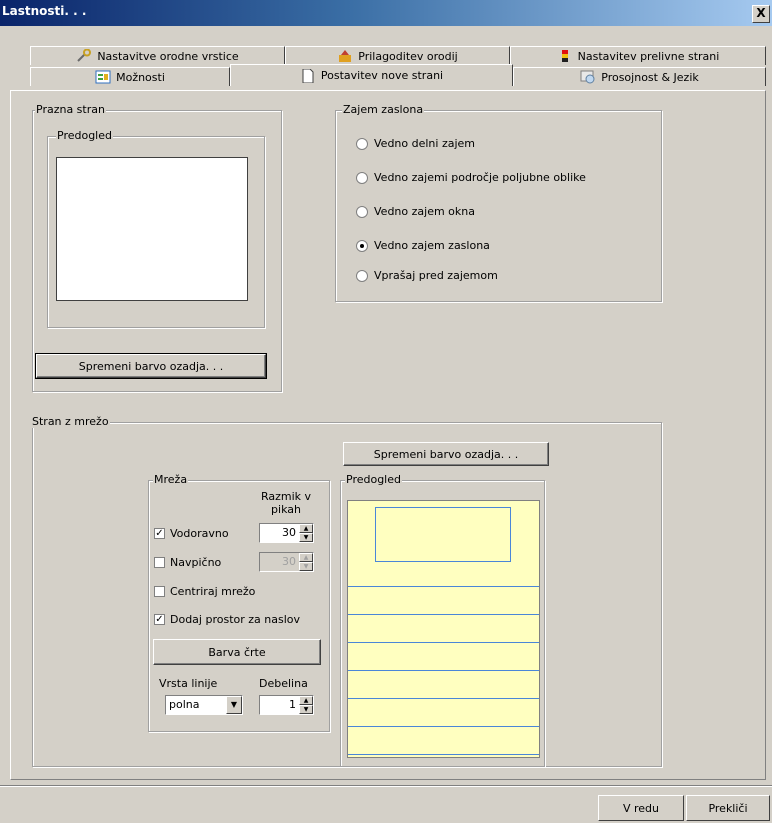 The width and height of the screenshot is (772, 823). What do you see at coordinates (70, 421) in the screenshot?
I see `grid-page-legend: Stran z mrežo` at bounding box center [70, 421].